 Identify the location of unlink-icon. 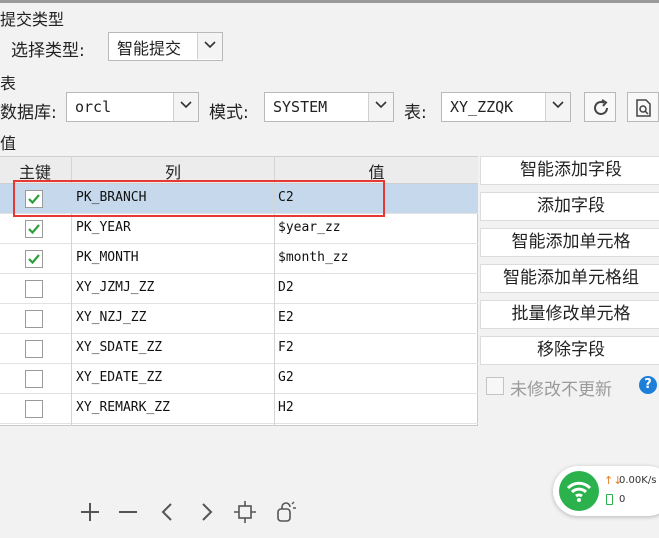
(285, 512).